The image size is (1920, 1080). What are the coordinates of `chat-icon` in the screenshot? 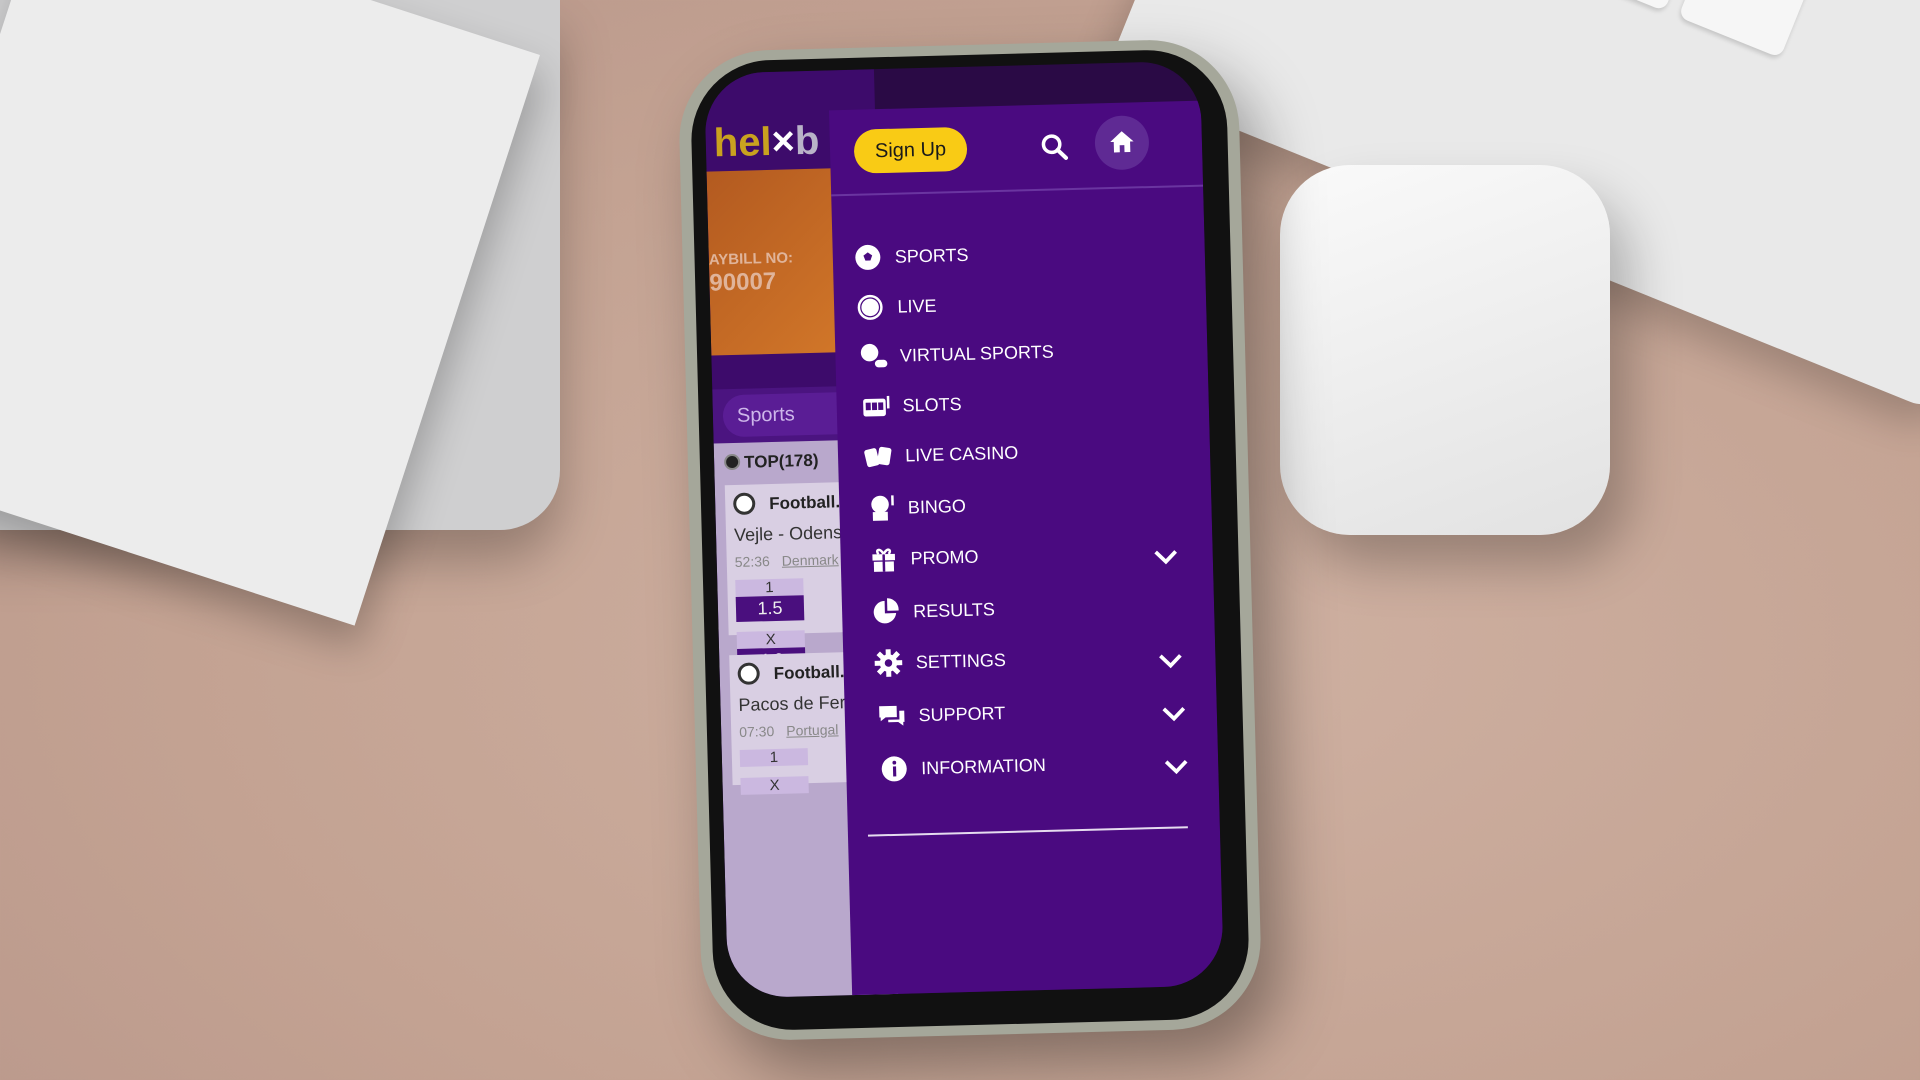 It's located at (891, 715).